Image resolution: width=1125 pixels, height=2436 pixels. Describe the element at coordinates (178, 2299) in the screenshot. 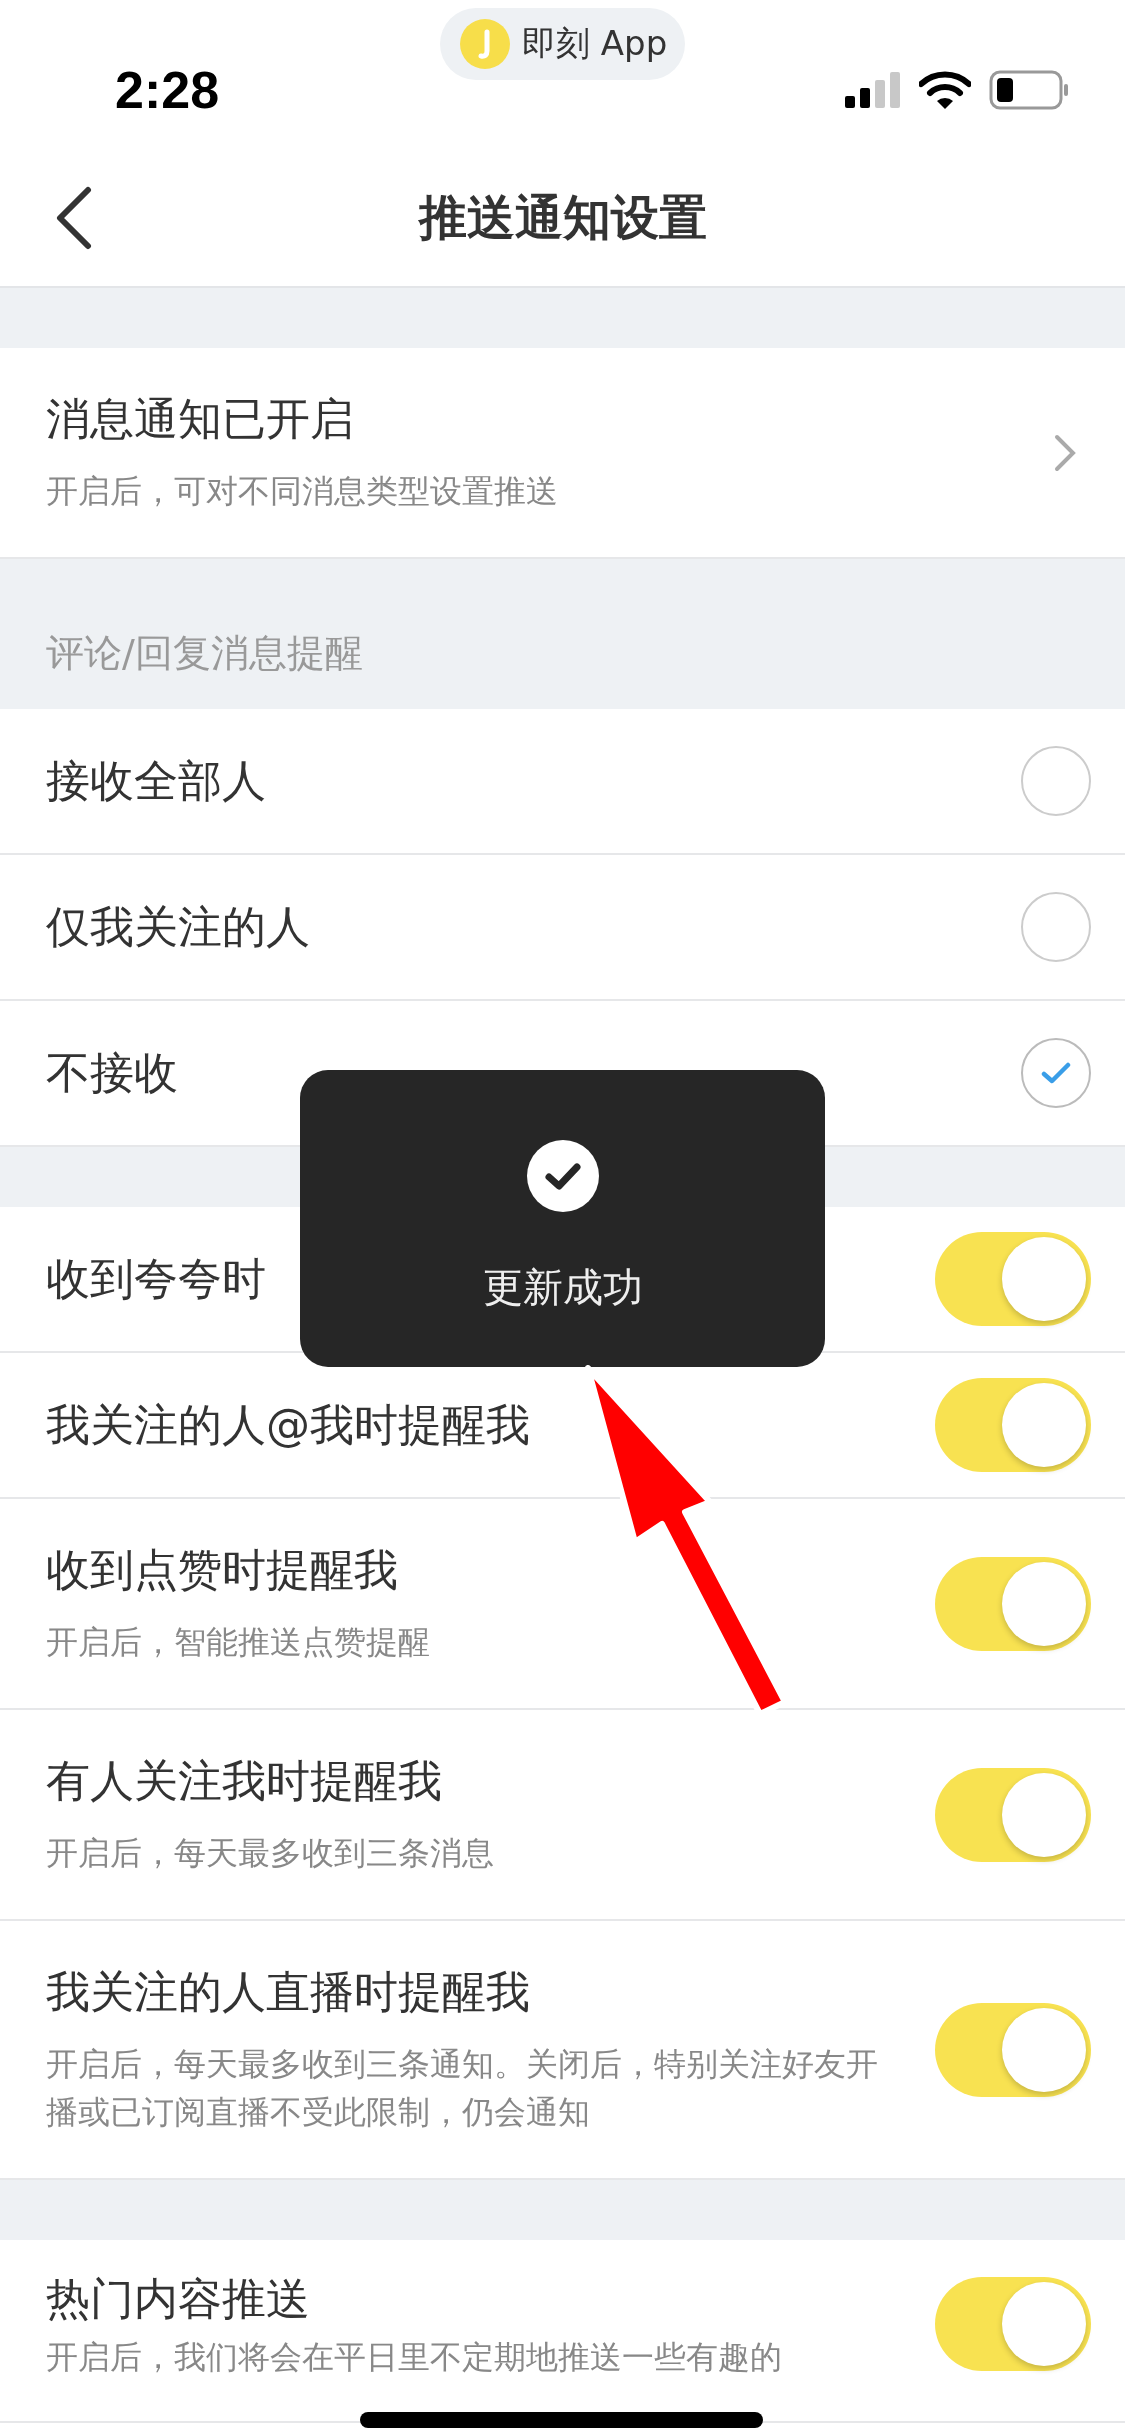

I see `row-title: 热门内容推送` at that location.